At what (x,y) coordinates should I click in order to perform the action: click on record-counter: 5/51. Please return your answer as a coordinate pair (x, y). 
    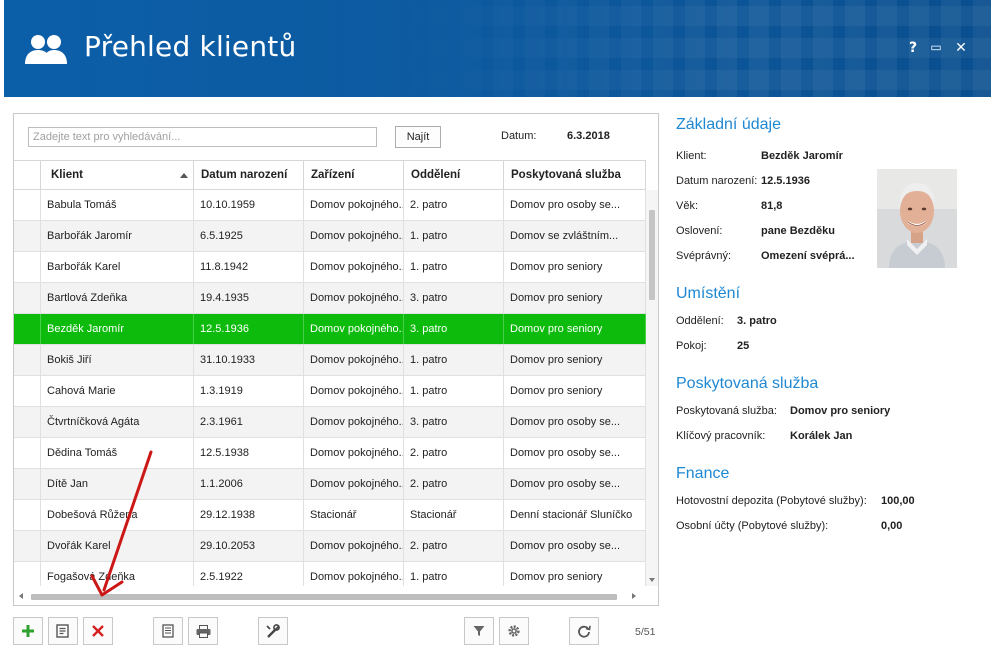
    Looking at the image, I should click on (645, 632).